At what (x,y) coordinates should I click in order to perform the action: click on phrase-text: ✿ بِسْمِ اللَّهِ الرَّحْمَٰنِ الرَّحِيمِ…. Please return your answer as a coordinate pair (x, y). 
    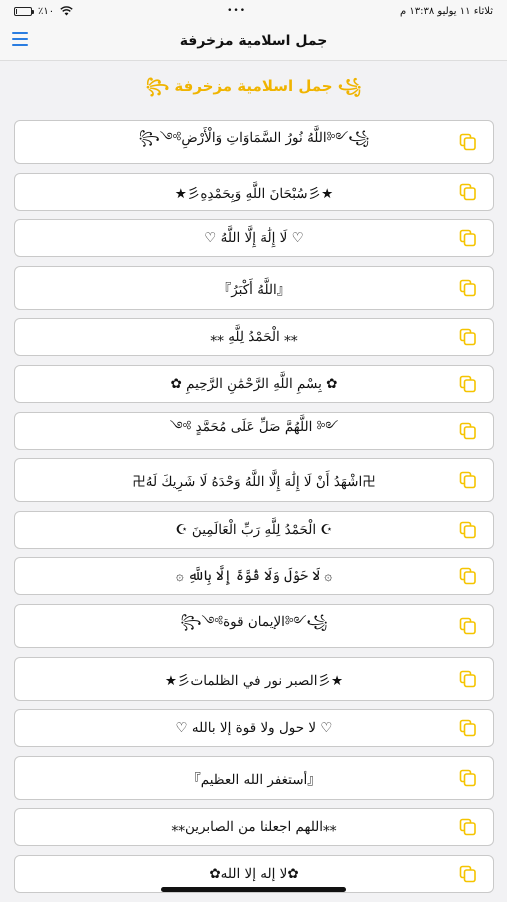
    Looking at the image, I should click on (254, 383).